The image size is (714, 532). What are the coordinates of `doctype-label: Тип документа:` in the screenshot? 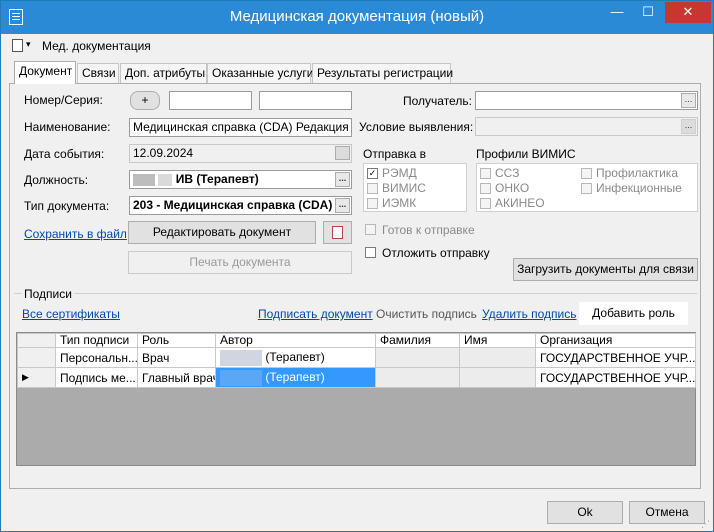 It's located at (67, 206).